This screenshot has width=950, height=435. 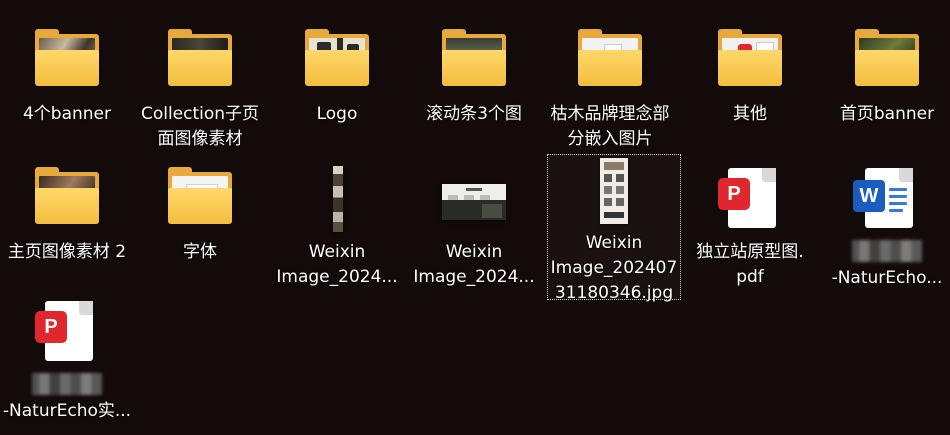 I want to click on folder-other: 其他, so click(x=750, y=70).